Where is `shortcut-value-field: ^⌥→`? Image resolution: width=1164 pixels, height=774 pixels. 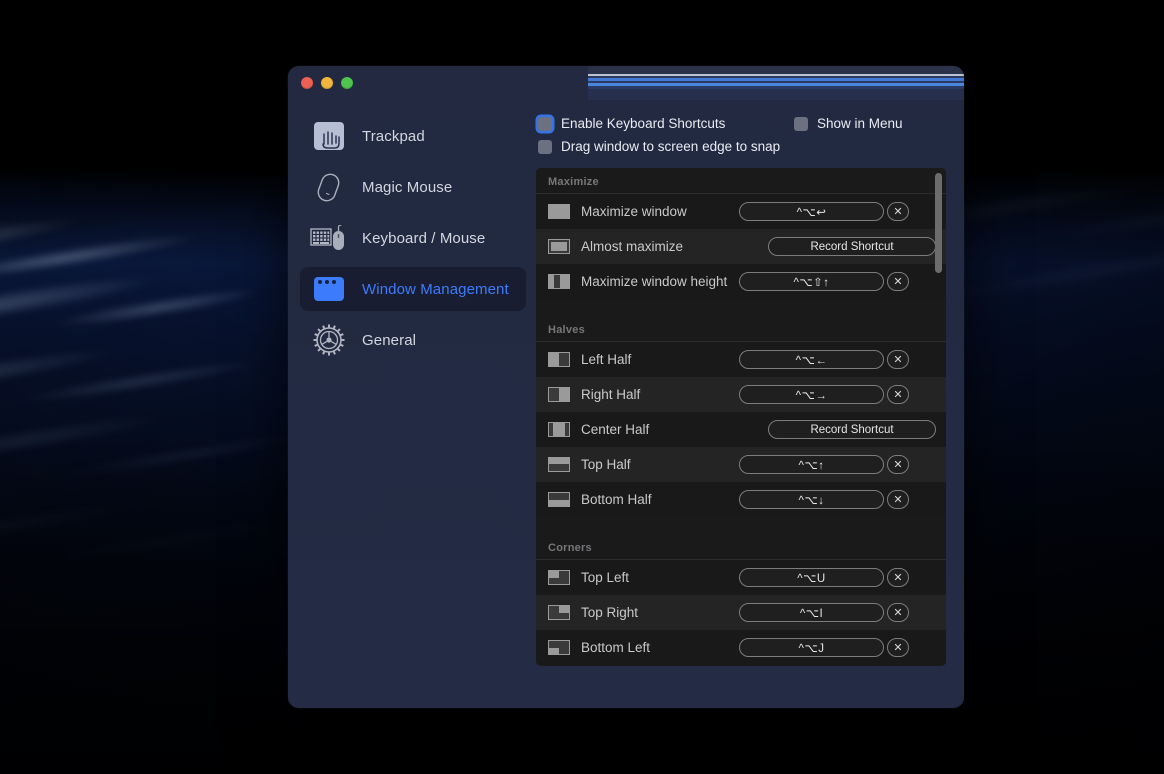
shortcut-value-field: ^⌥→ is located at coordinates (811, 394).